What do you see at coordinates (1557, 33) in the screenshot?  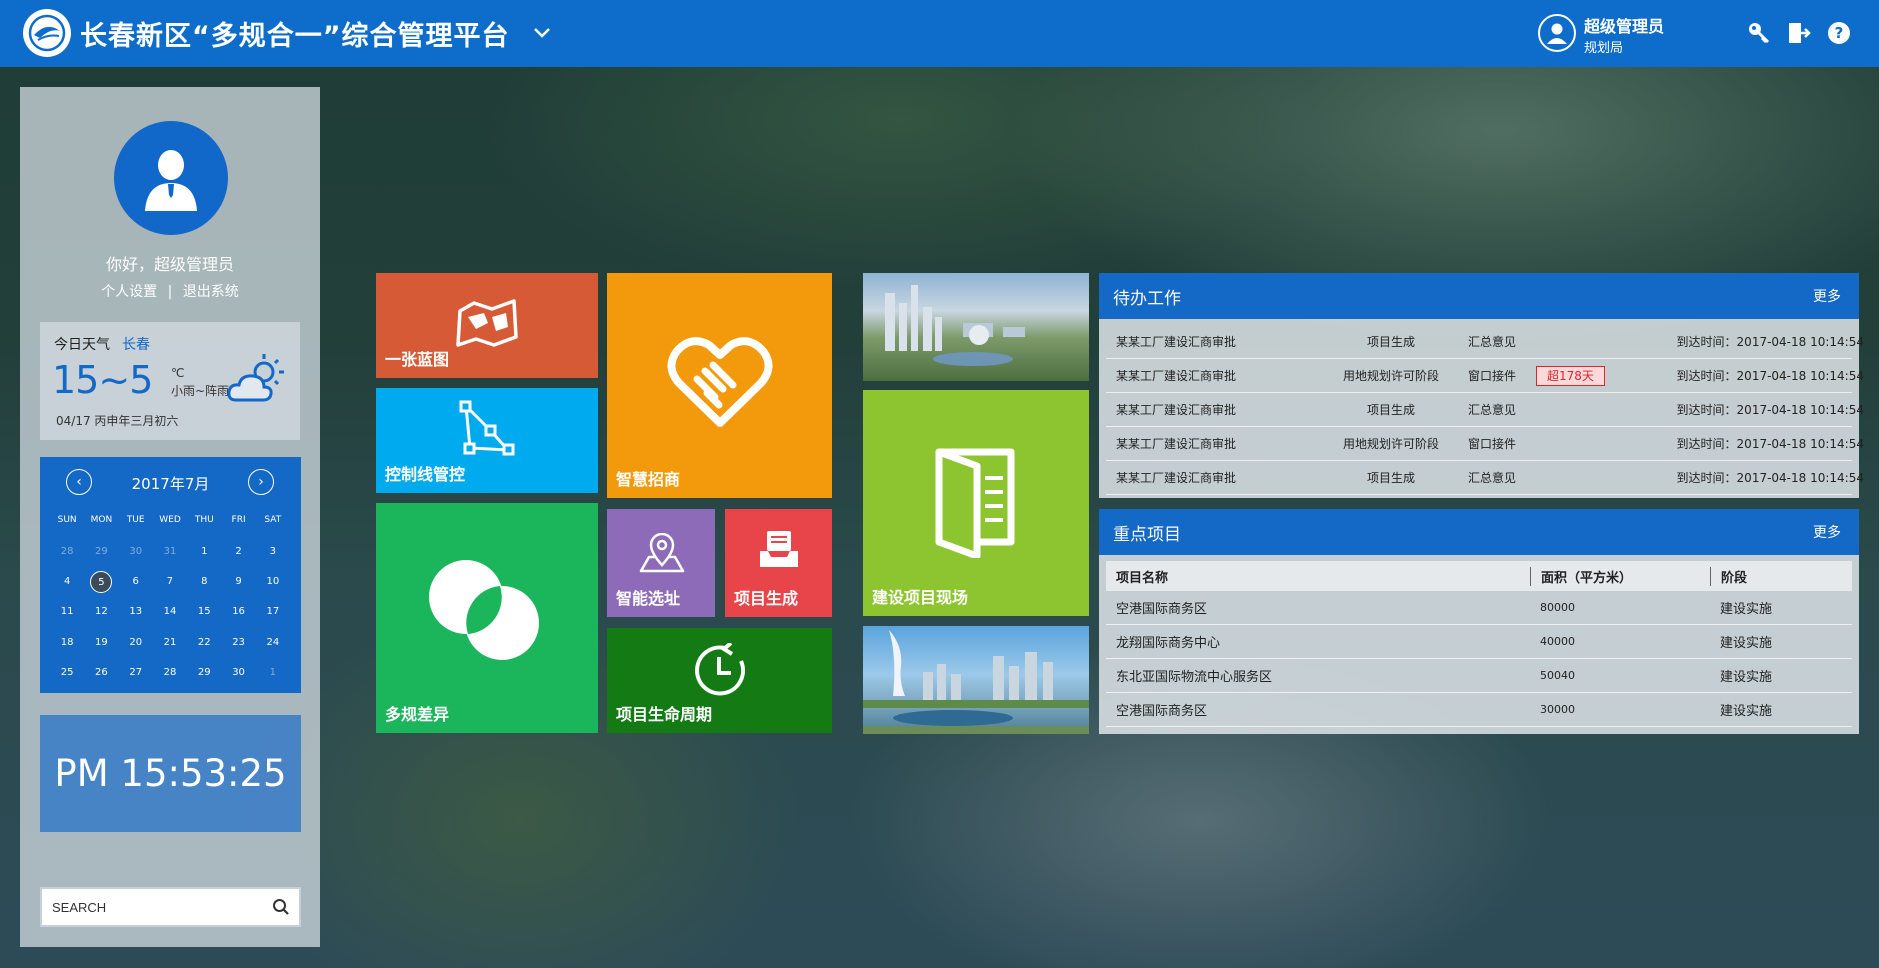 I see `user-avatar-icon` at bounding box center [1557, 33].